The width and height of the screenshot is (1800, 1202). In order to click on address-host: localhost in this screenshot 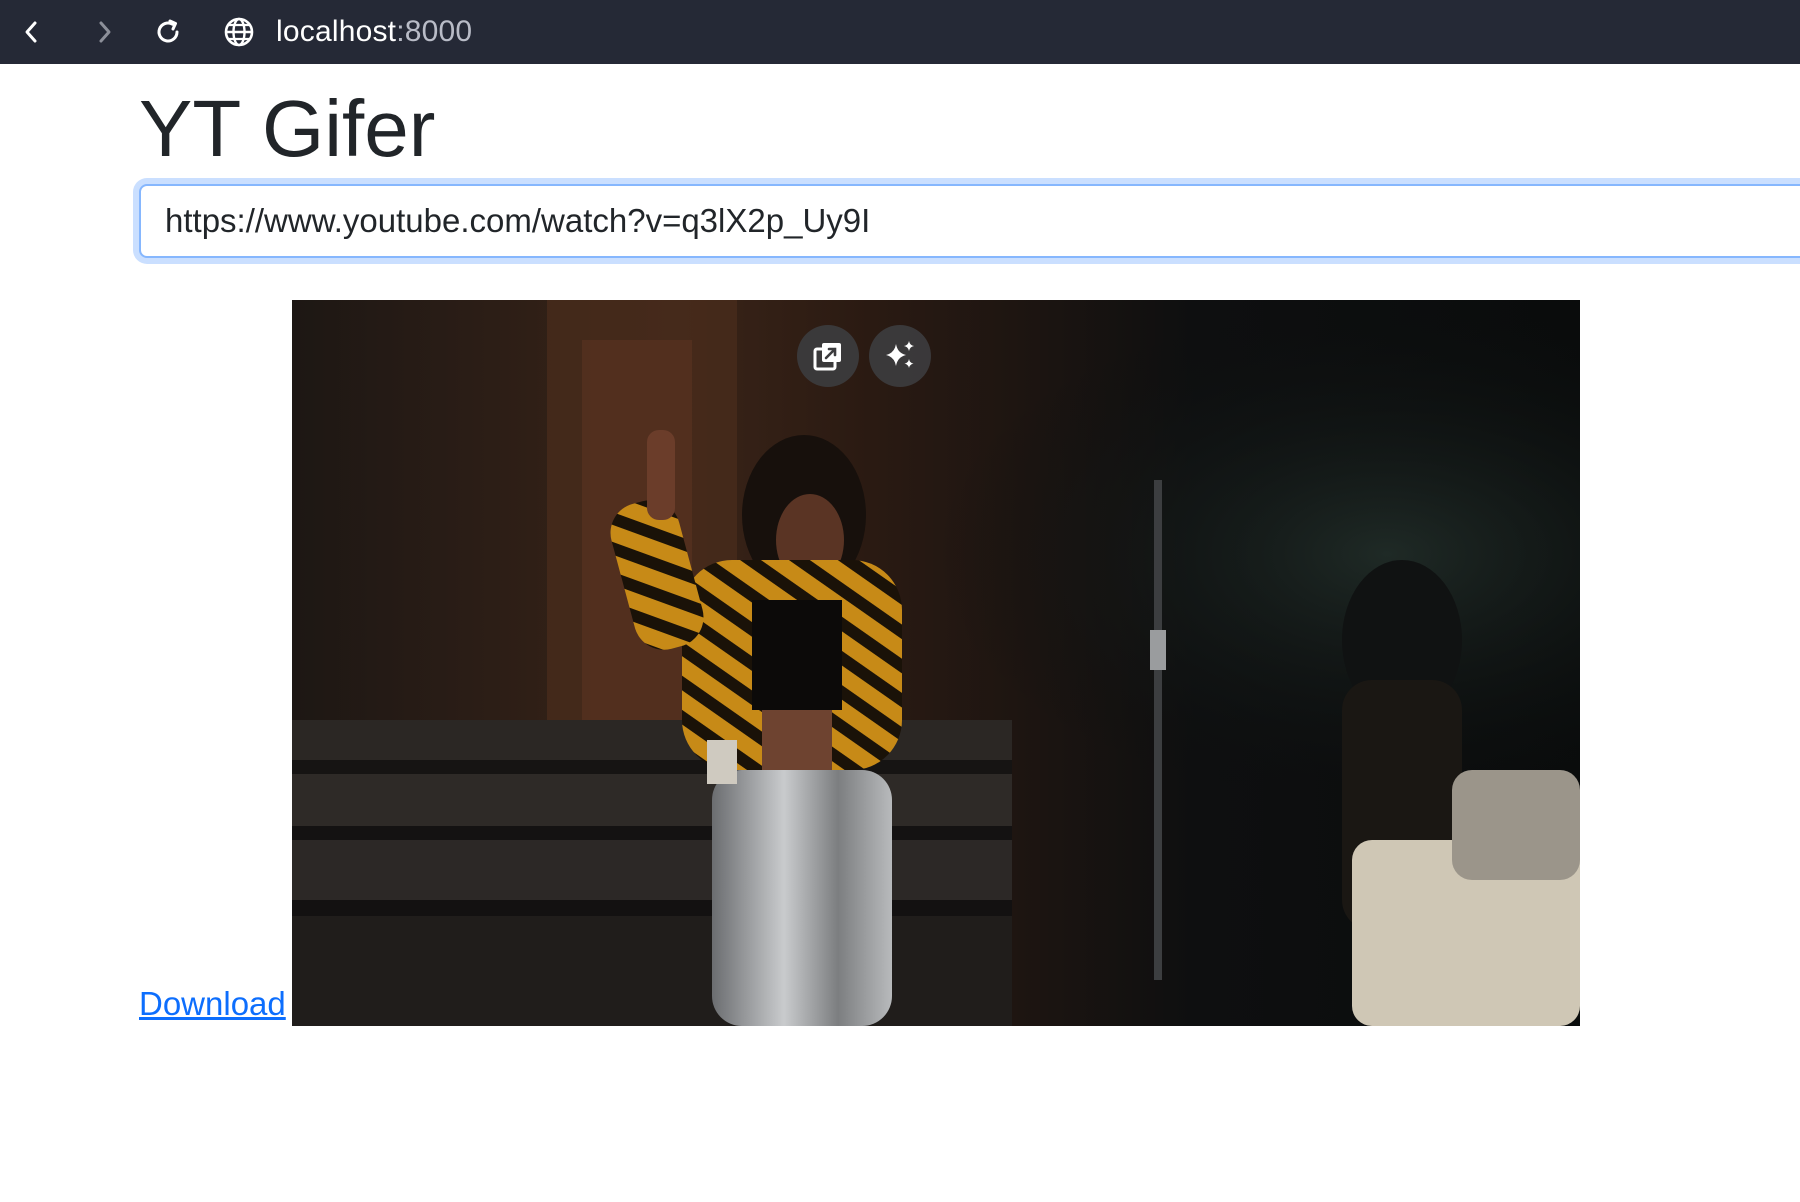, I will do `click(336, 31)`.